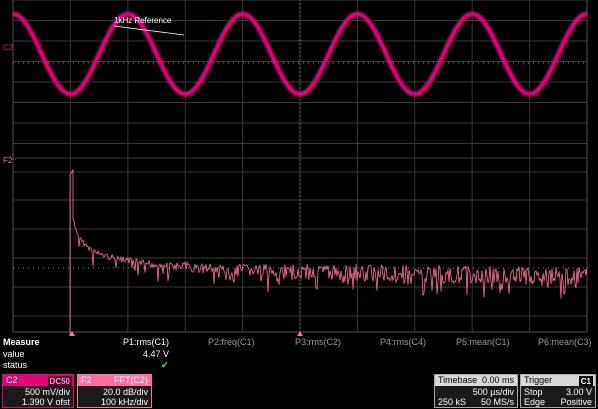  I want to click on c2-channel-name: C2, so click(12, 380).